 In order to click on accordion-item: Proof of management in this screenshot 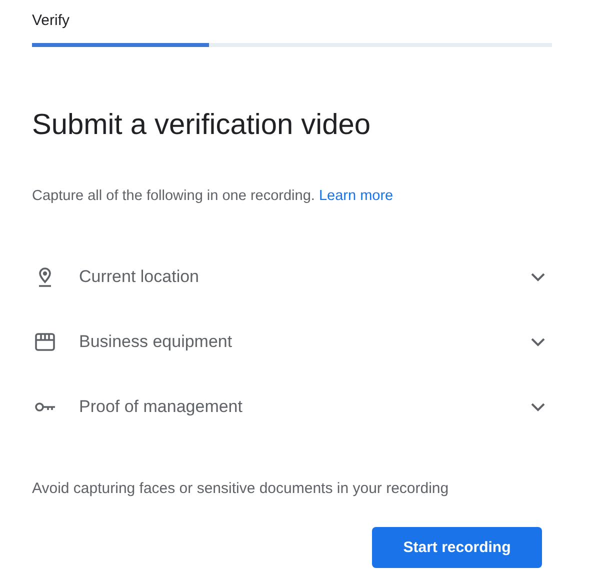, I will do `click(292, 406)`.